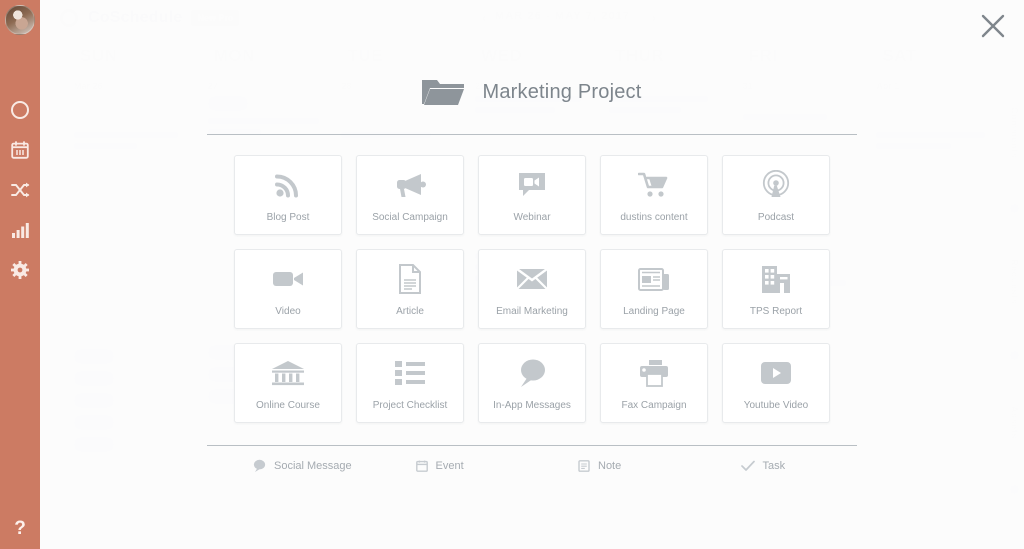  Describe the element at coordinates (288, 279) in the screenshot. I see `video-camera-icon` at that location.